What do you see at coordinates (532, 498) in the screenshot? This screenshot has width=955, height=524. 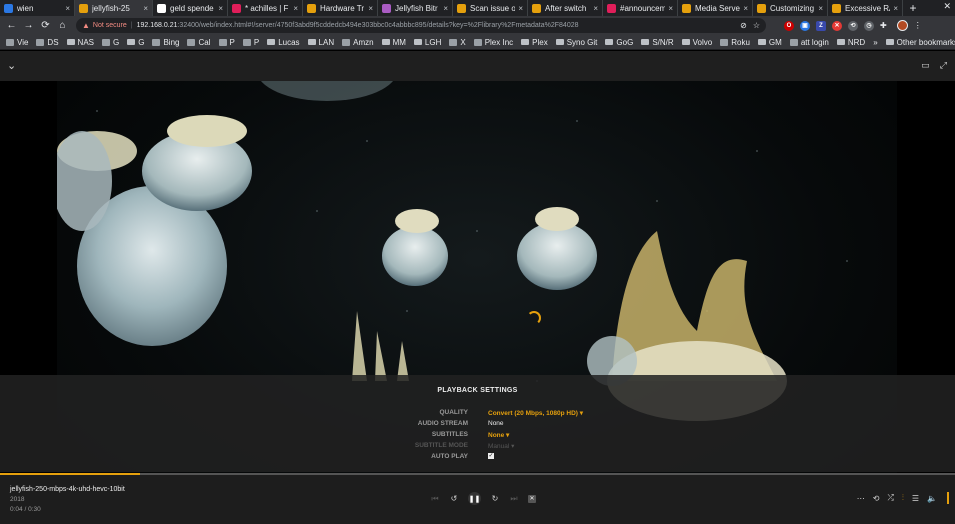 I see `stop-button: ✕` at bounding box center [532, 498].